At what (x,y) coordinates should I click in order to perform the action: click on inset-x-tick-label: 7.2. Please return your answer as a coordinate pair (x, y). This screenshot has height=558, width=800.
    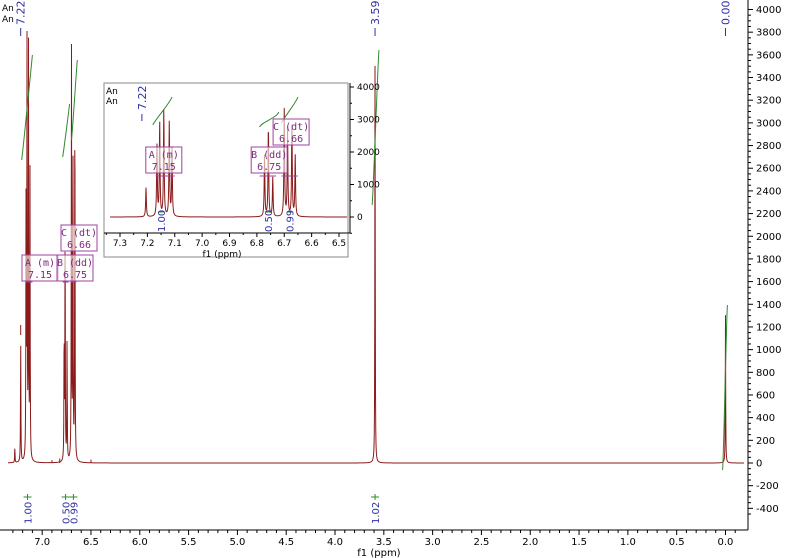
    Looking at the image, I should click on (147, 244).